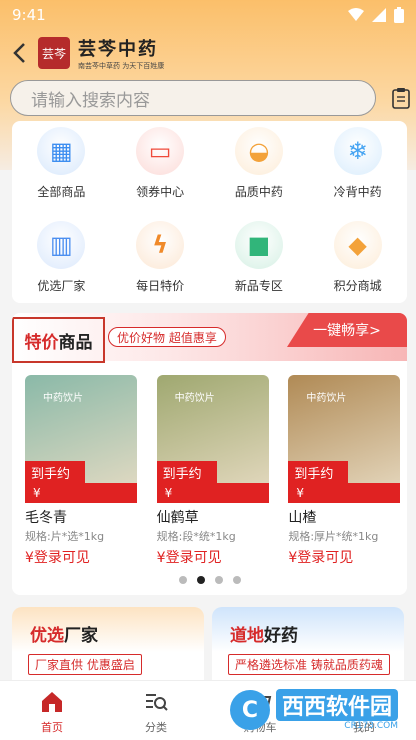 The width and height of the screenshot is (416, 740). I want to click on product-spec: 规格:片*选*1kg, so click(65, 536).